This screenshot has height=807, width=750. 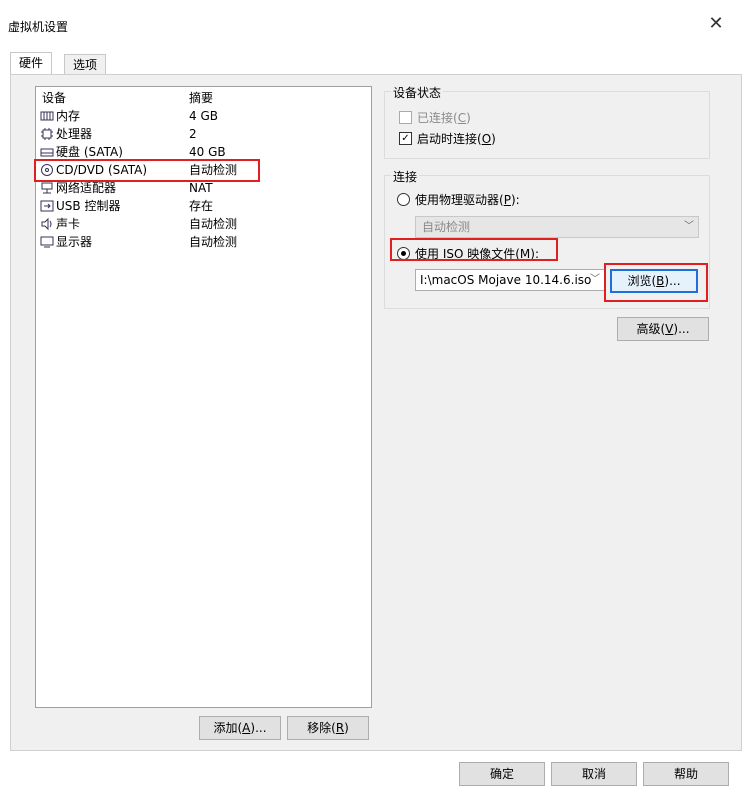 I want to click on physical-drive-key: P, so click(x=507, y=200).